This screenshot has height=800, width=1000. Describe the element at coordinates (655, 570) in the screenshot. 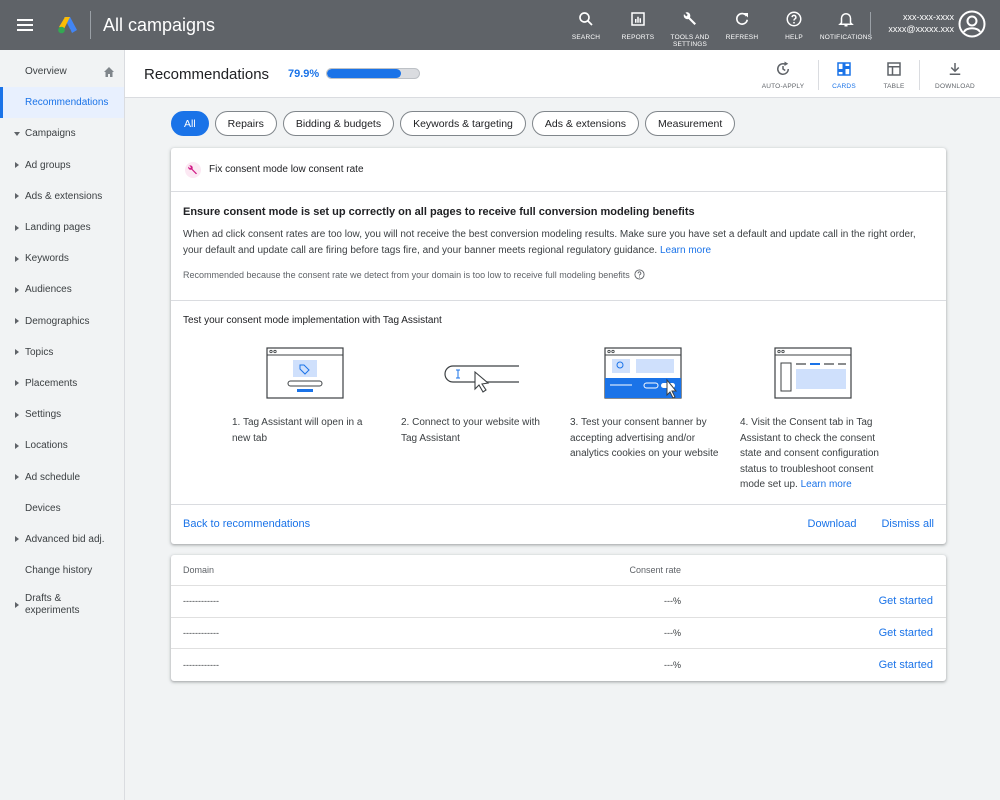

I see `consent-rate-column-header: Consent rate` at that location.